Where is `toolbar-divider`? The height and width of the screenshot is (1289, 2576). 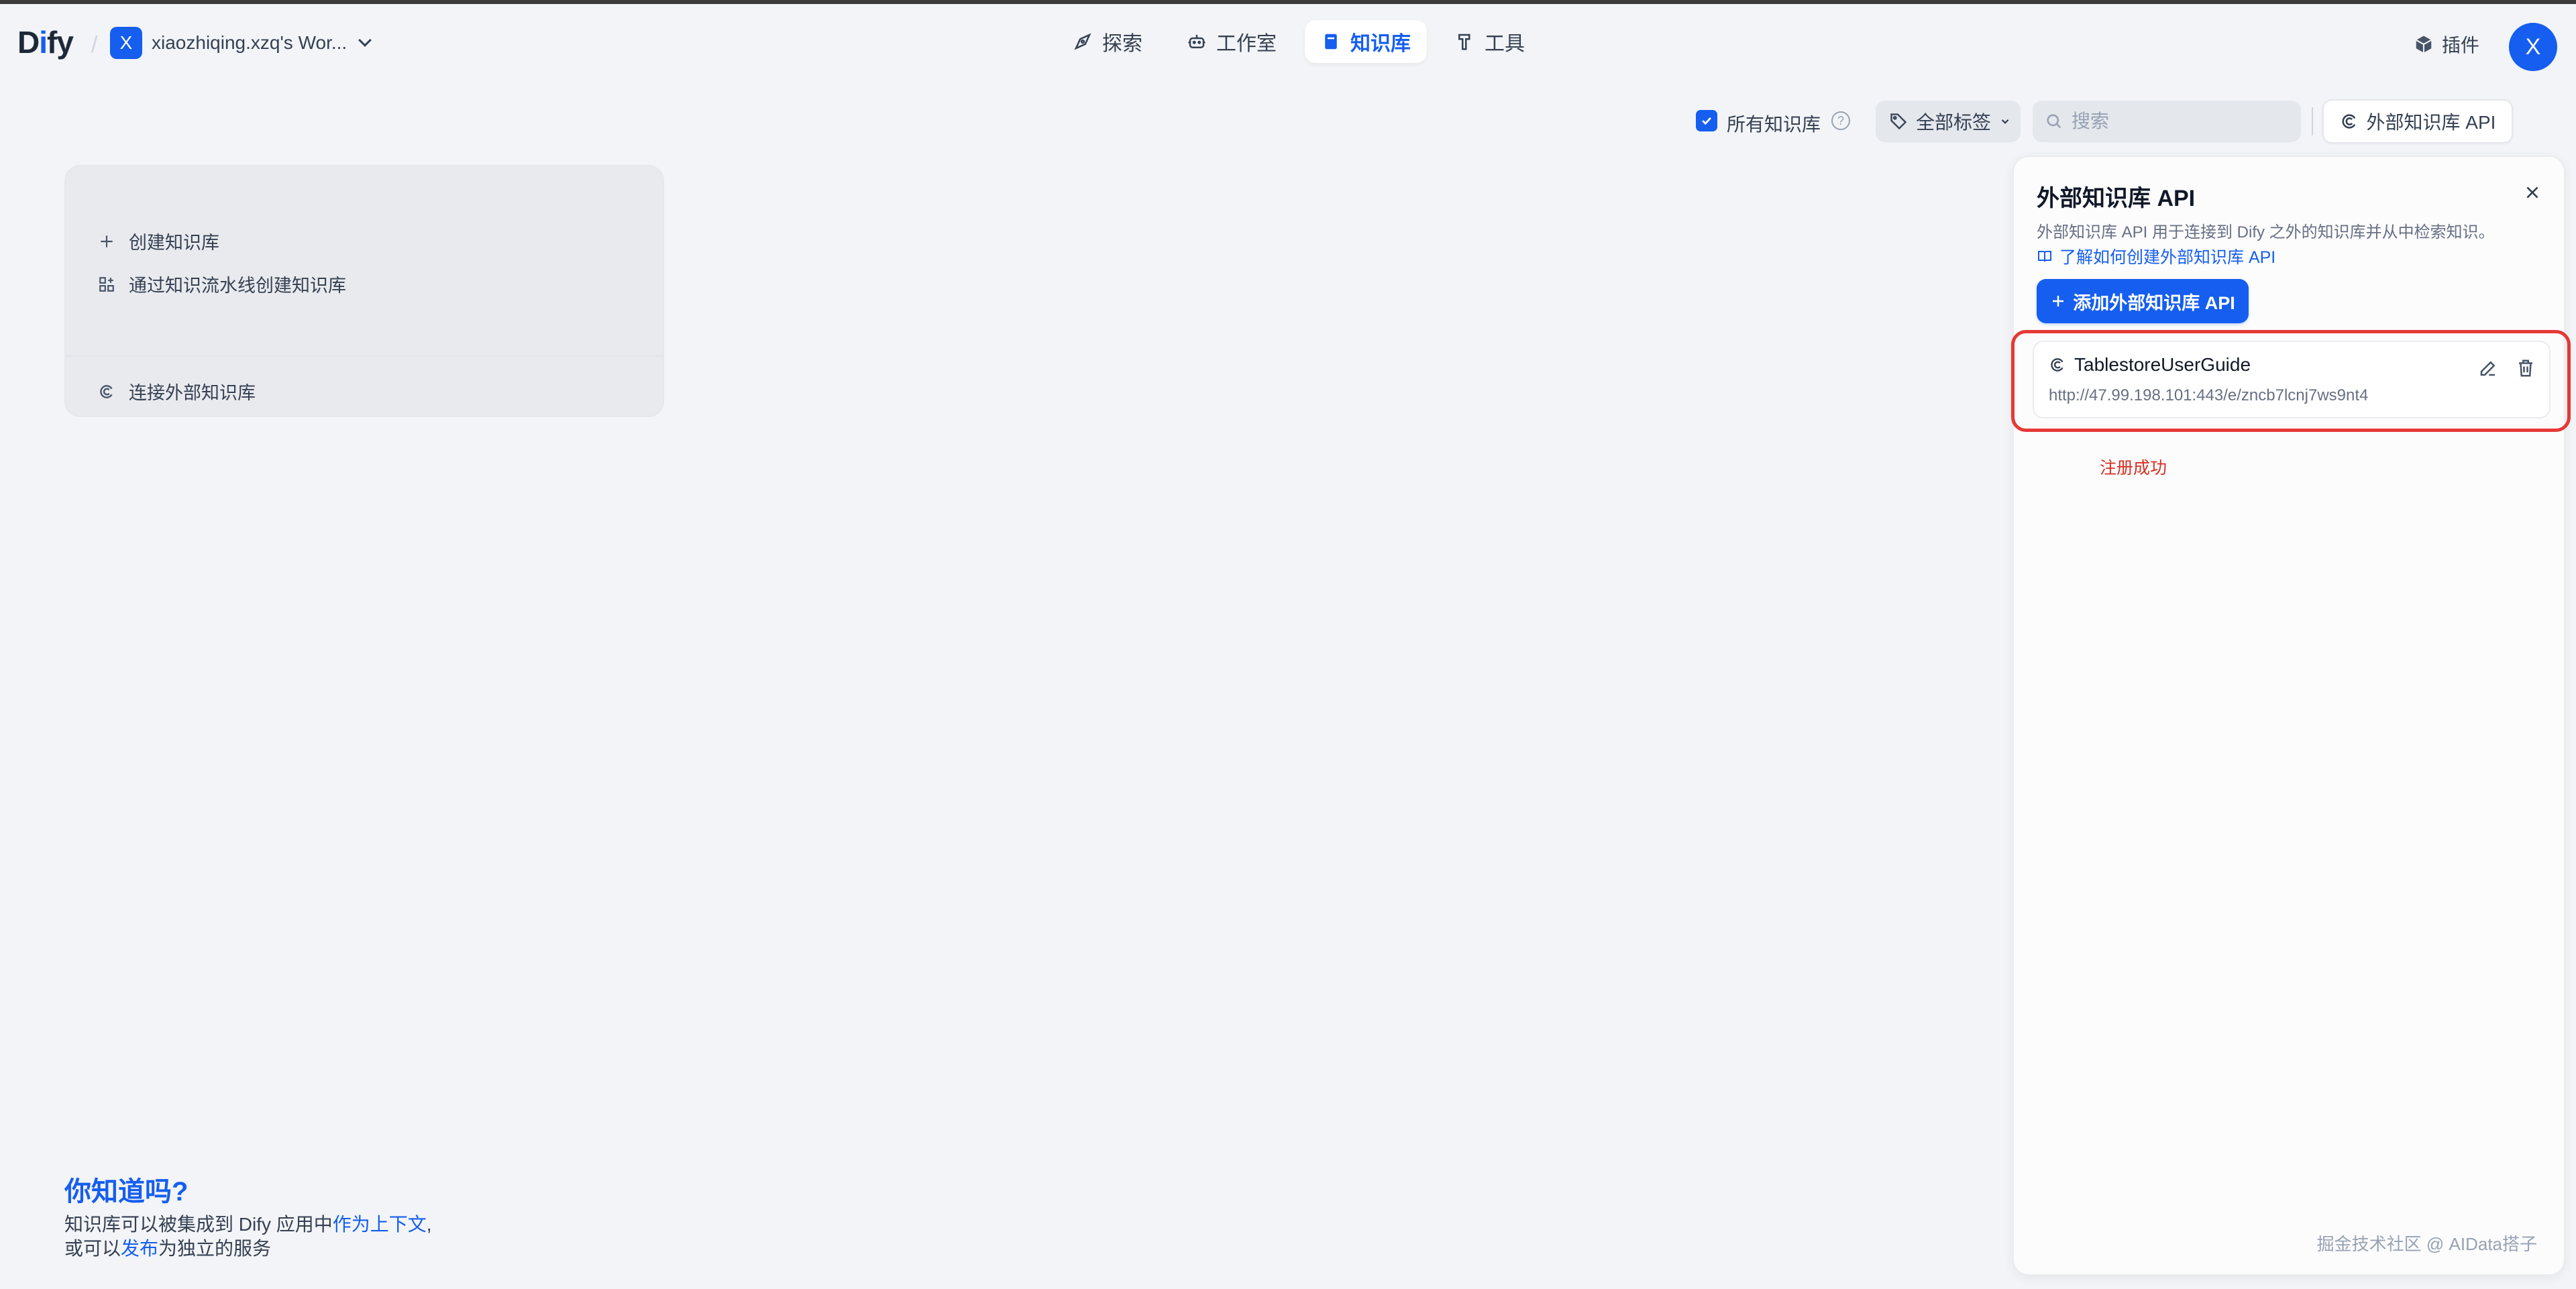
toolbar-divider is located at coordinates (2312, 121).